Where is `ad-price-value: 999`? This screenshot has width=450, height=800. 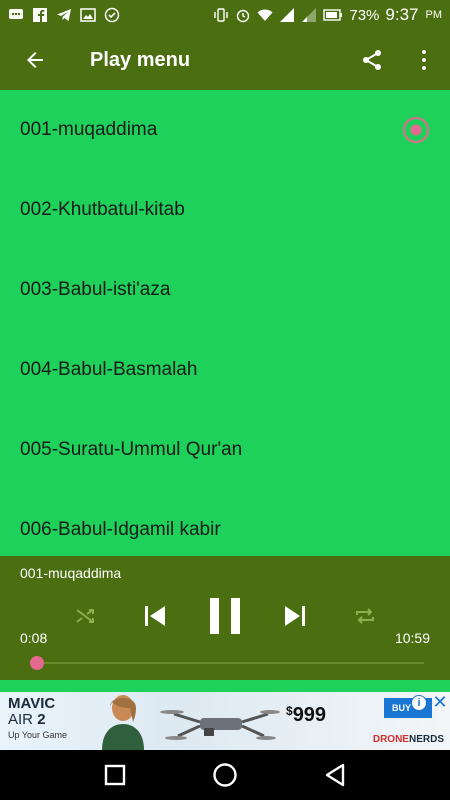 ad-price-value: 999 is located at coordinates (309, 715).